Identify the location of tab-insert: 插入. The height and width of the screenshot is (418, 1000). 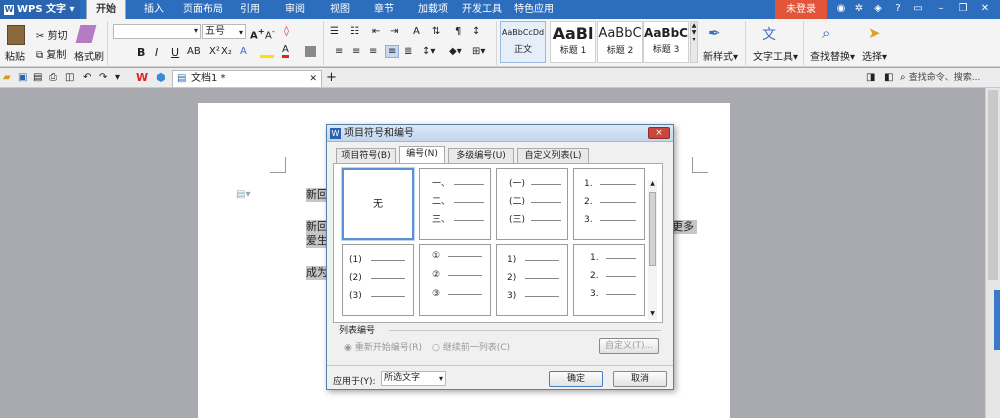
(154, 9).